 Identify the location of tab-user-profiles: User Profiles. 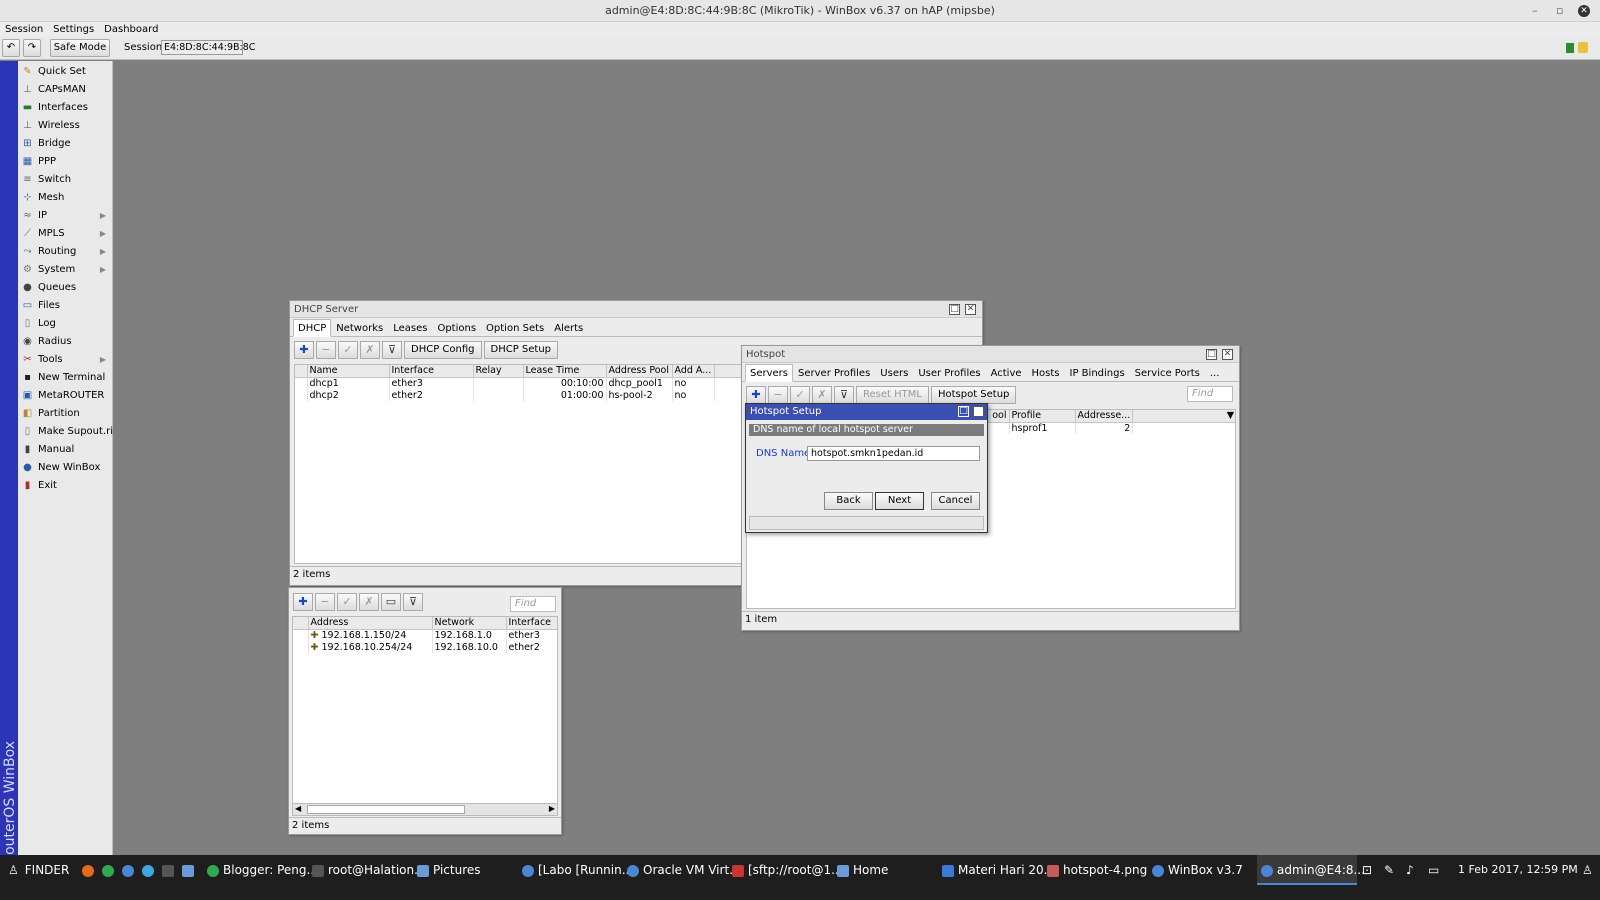
(949, 373).